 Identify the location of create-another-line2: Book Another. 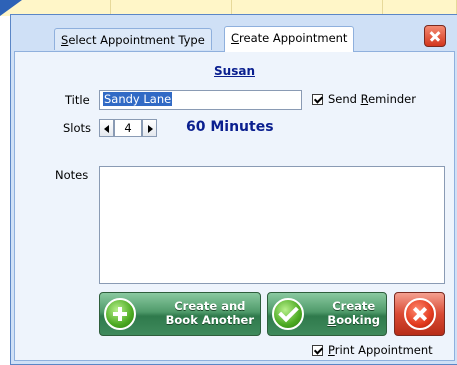
(209, 320).